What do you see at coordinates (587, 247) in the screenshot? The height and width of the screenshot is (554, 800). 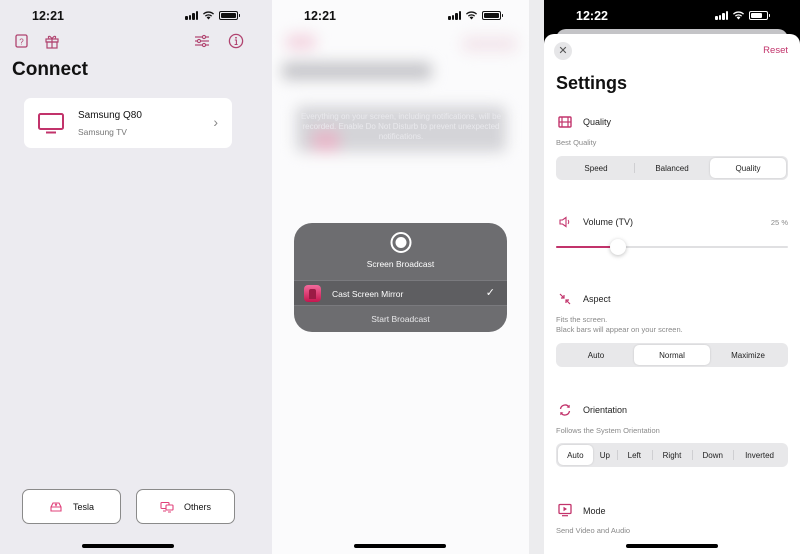 I see `slider-fill` at bounding box center [587, 247].